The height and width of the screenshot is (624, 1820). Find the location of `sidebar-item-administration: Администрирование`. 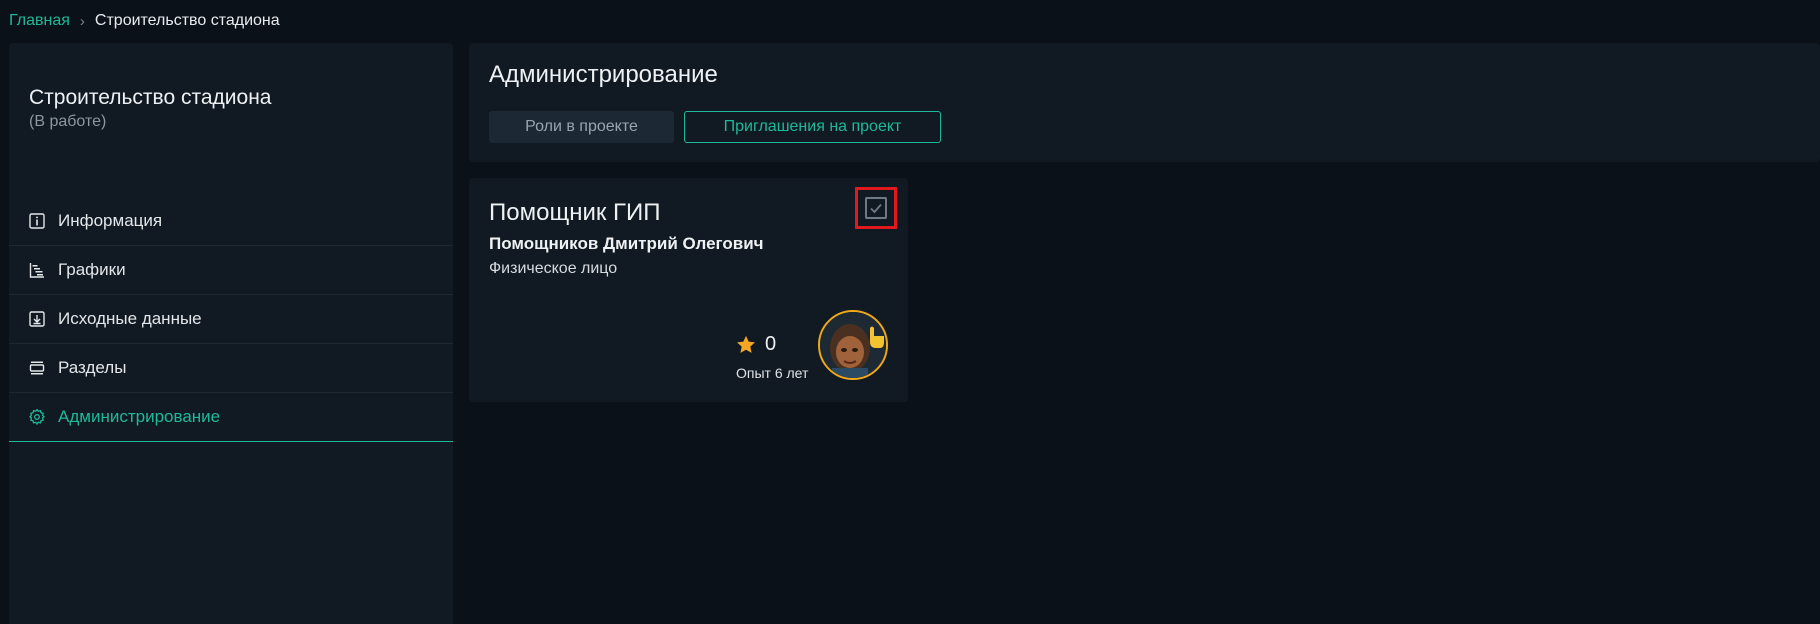

sidebar-item-administration: Администрирование is located at coordinates (231, 417).